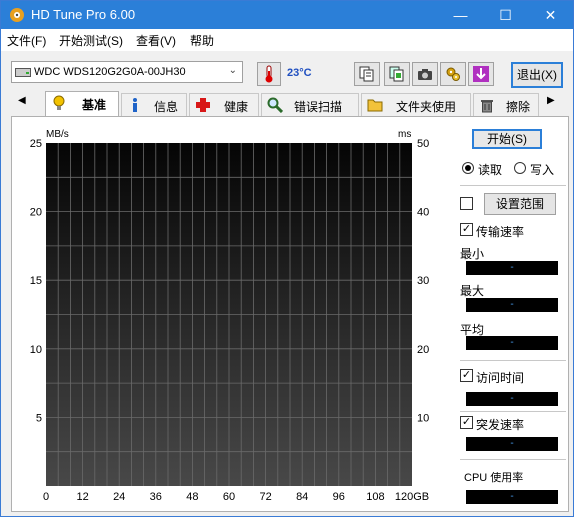 The image size is (574, 517). Describe the element at coordinates (404, 134) in the screenshot. I see `right-axis-unit: ms` at that location.